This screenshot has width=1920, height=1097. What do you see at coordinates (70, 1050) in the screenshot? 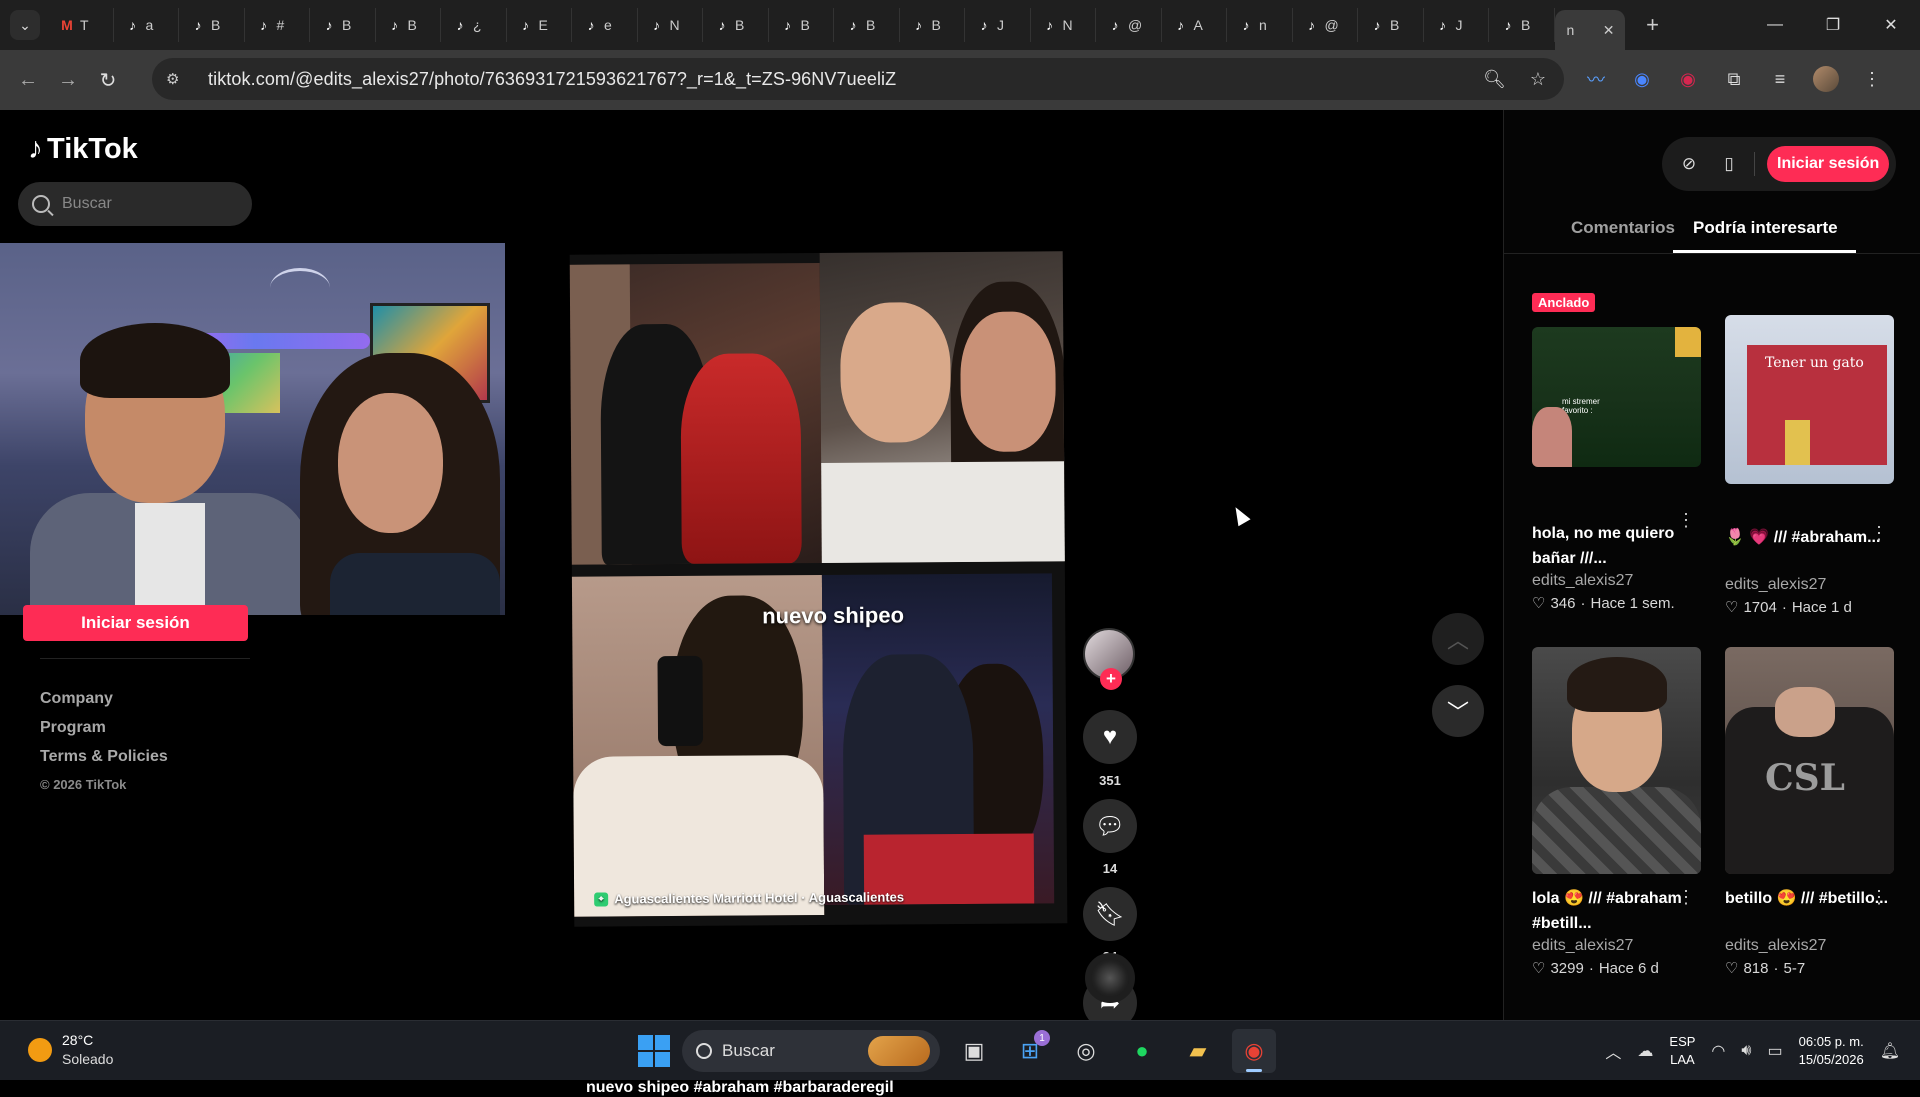
I see `weather-widget: 28°C Soleado` at bounding box center [70, 1050].